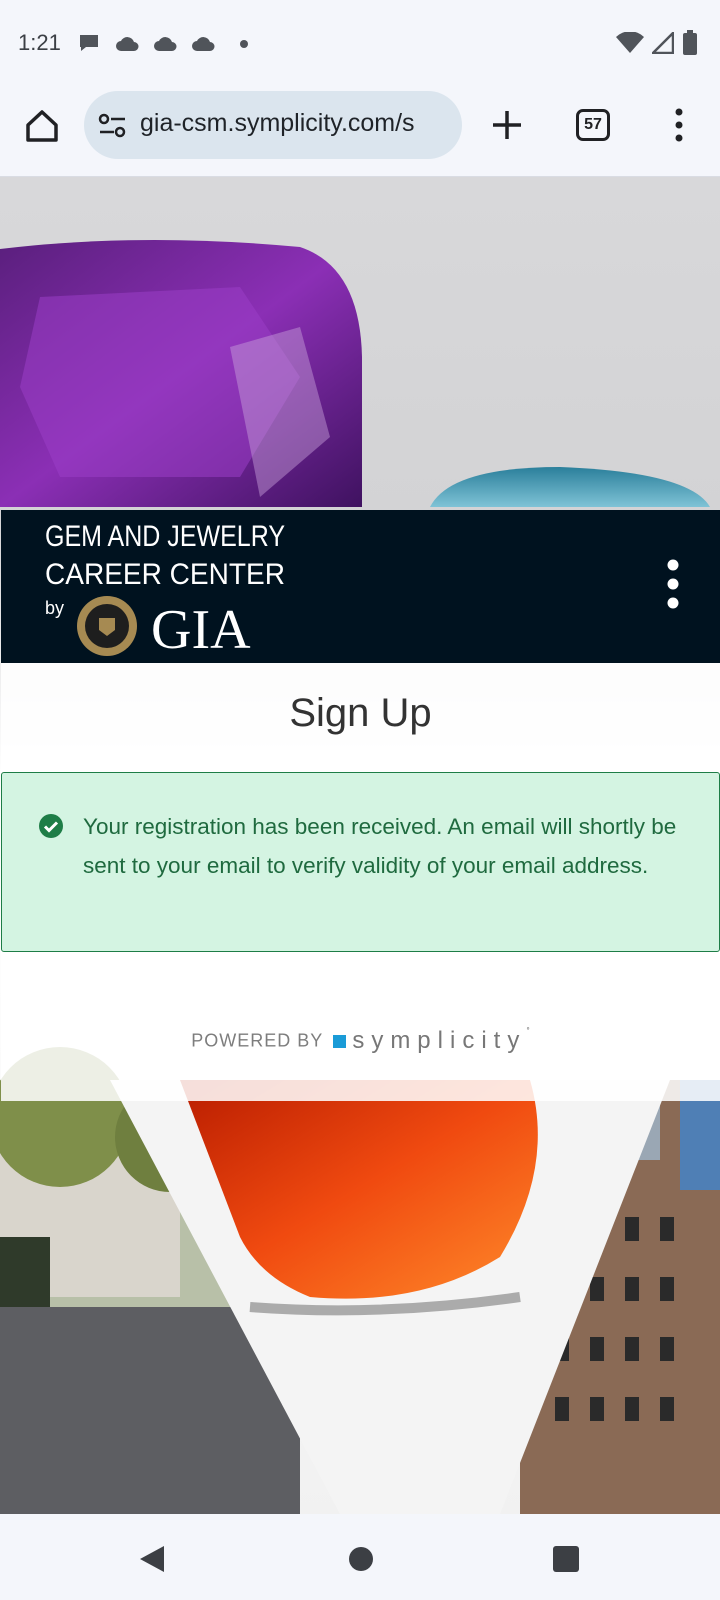 Image resolution: width=720 pixels, height=1600 pixels. I want to click on recents-icon, so click(566, 1559).